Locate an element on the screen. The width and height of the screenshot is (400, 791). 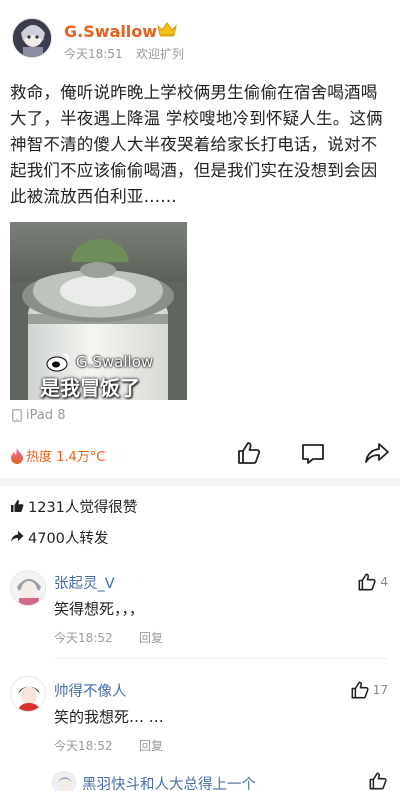
heat-label: 热度 1.4万°C is located at coordinates (66, 457).